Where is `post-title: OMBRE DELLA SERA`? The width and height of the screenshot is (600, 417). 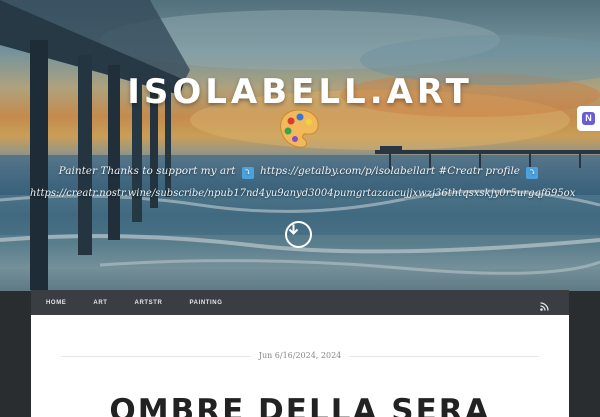
post-title: OMBRE DELLA SERA is located at coordinates (300, 405).